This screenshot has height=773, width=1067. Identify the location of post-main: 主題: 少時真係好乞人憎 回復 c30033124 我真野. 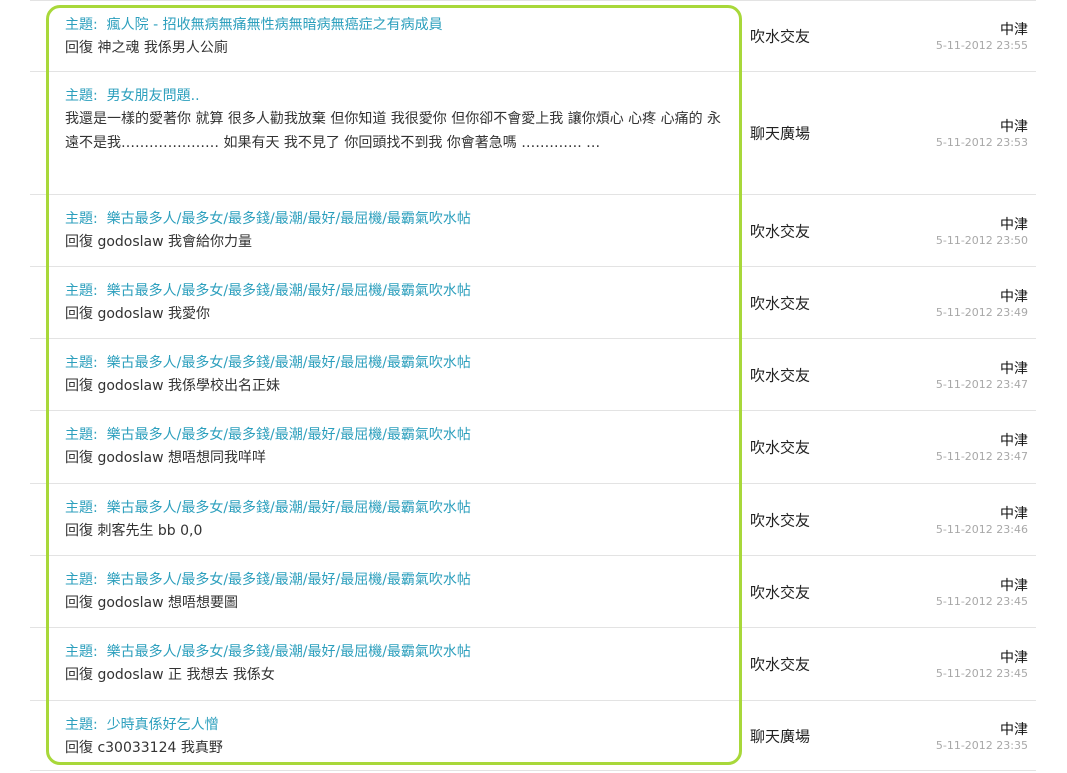
(387, 735).